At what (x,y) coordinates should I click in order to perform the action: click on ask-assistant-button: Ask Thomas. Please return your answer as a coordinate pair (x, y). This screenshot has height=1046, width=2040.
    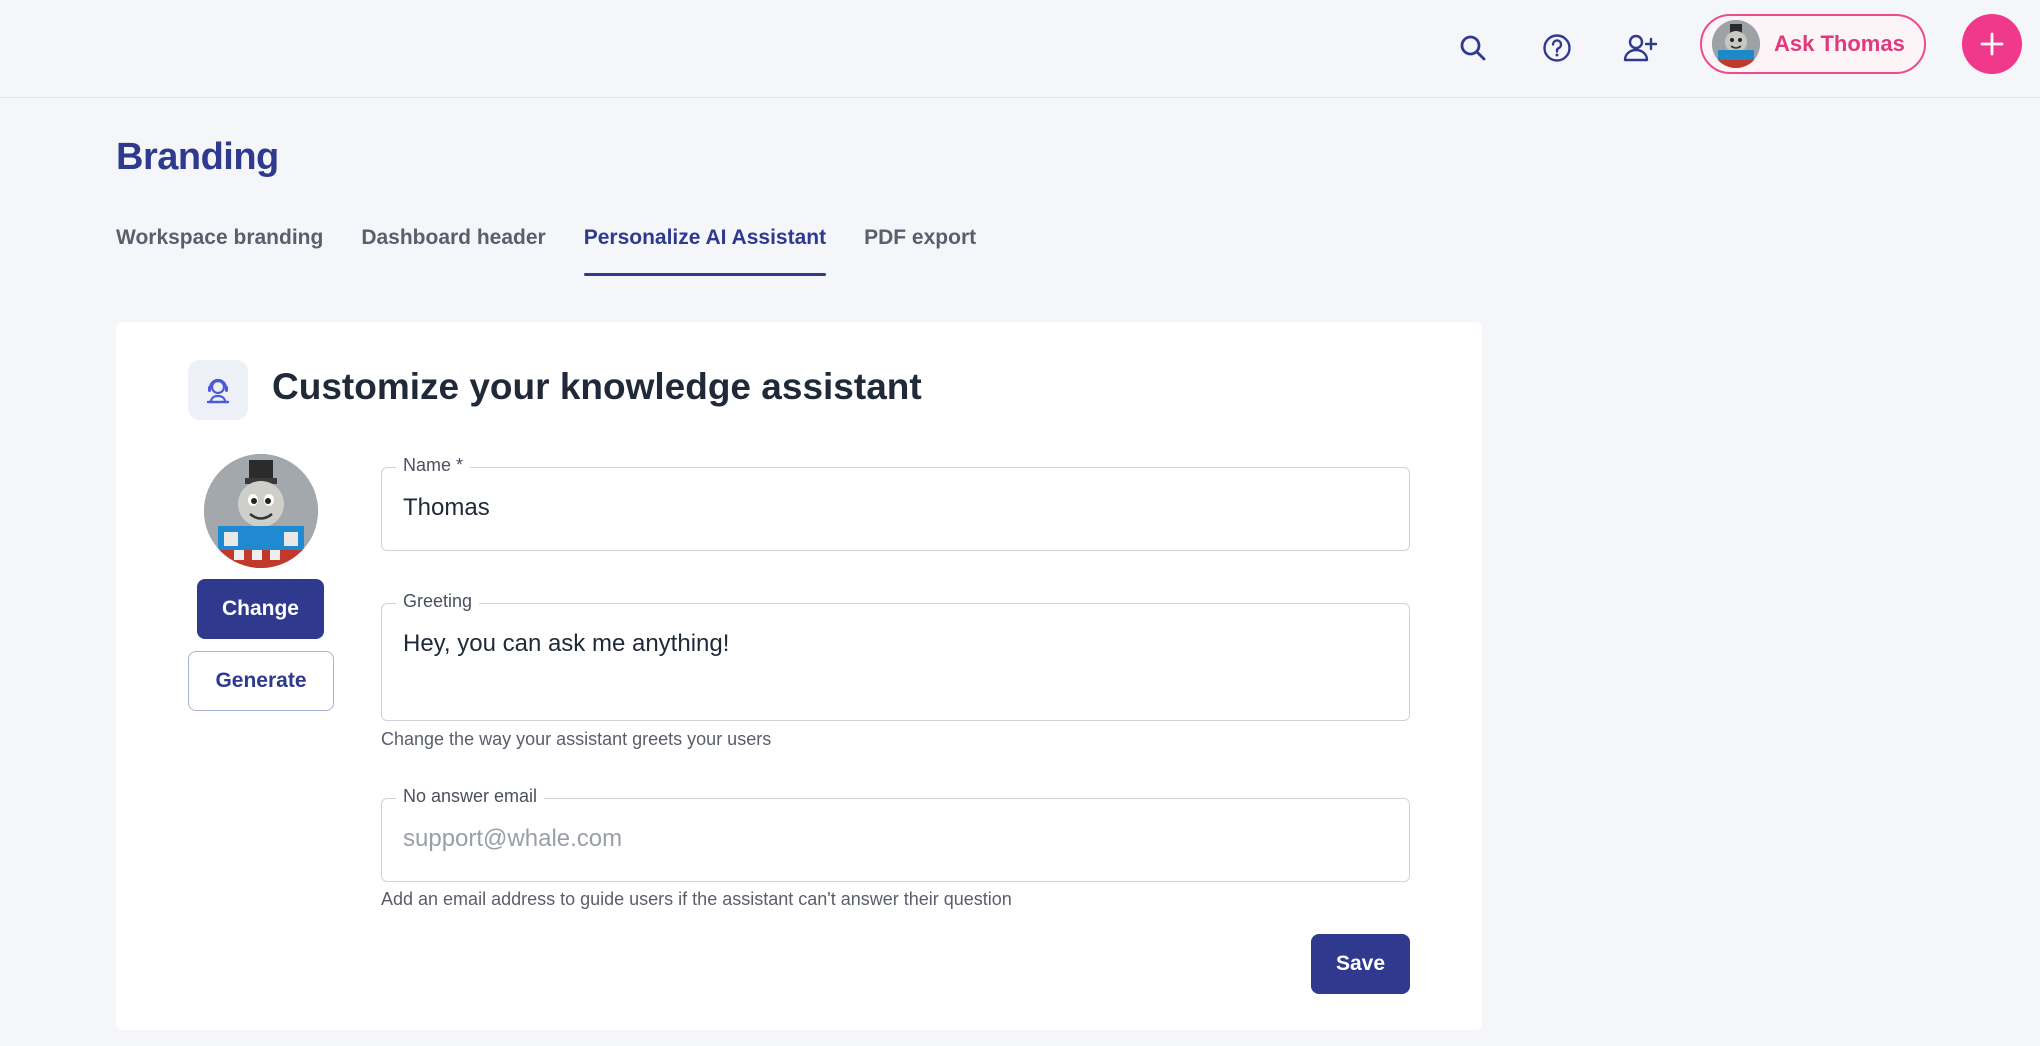
    Looking at the image, I should click on (1813, 44).